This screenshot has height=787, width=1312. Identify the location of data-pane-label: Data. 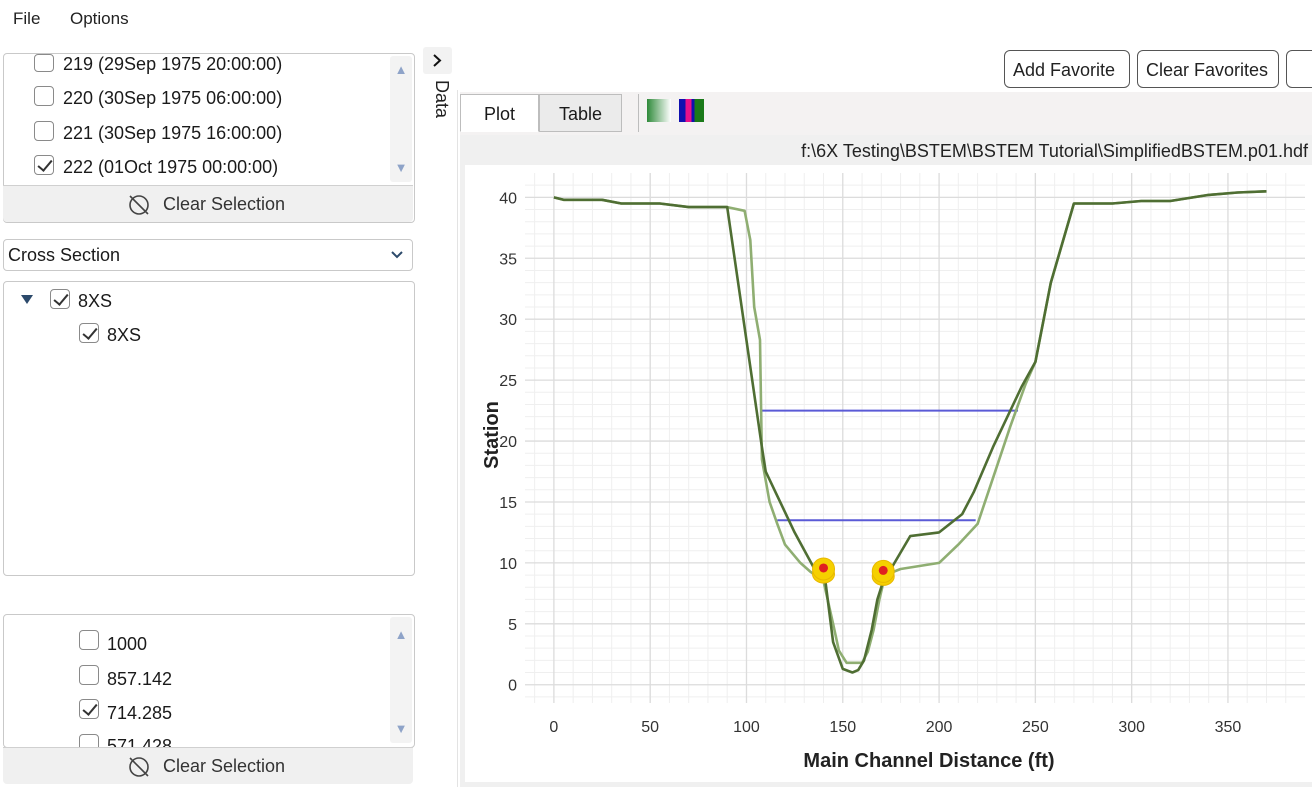
(442, 99).